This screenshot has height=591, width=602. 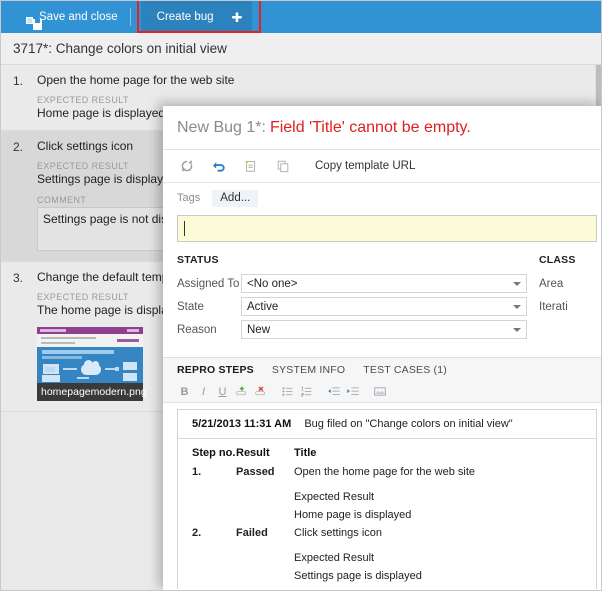 I want to click on tab-test-cases: TEST CASES (1), so click(x=405, y=370).